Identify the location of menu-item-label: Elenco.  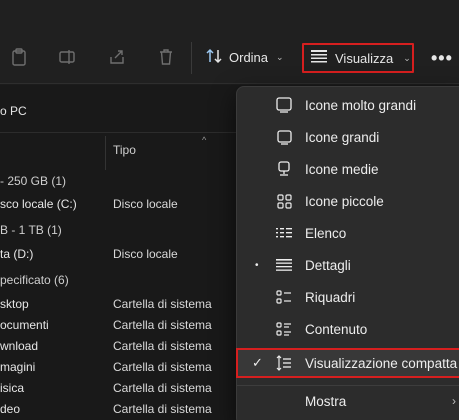
(326, 233).